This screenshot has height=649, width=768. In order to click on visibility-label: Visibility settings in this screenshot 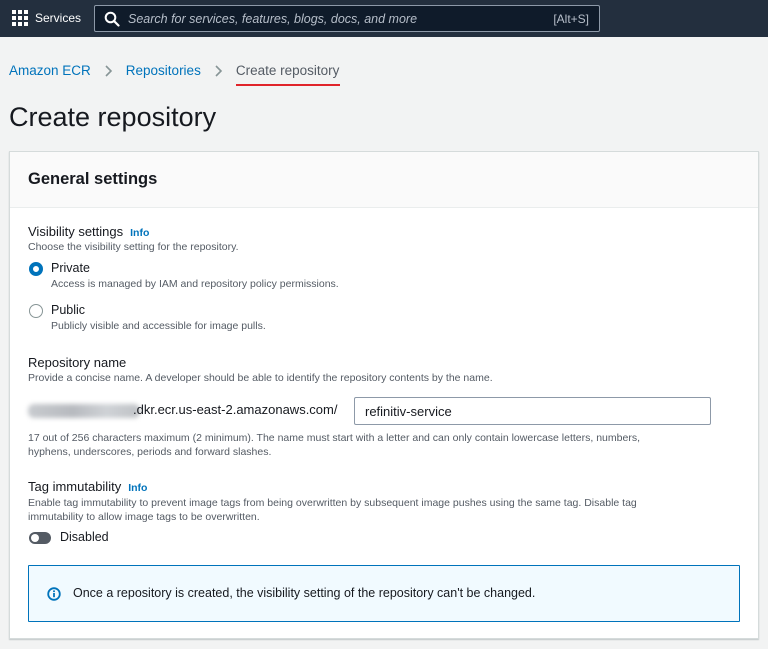, I will do `click(76, 231)`.